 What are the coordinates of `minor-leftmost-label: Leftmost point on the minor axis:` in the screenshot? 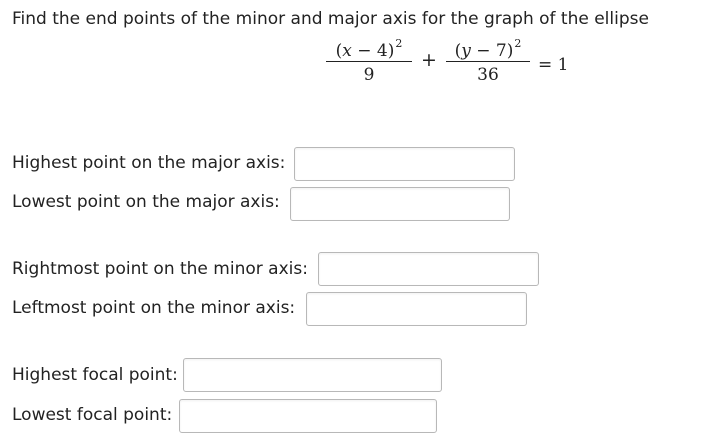 It's located at (154, 308).